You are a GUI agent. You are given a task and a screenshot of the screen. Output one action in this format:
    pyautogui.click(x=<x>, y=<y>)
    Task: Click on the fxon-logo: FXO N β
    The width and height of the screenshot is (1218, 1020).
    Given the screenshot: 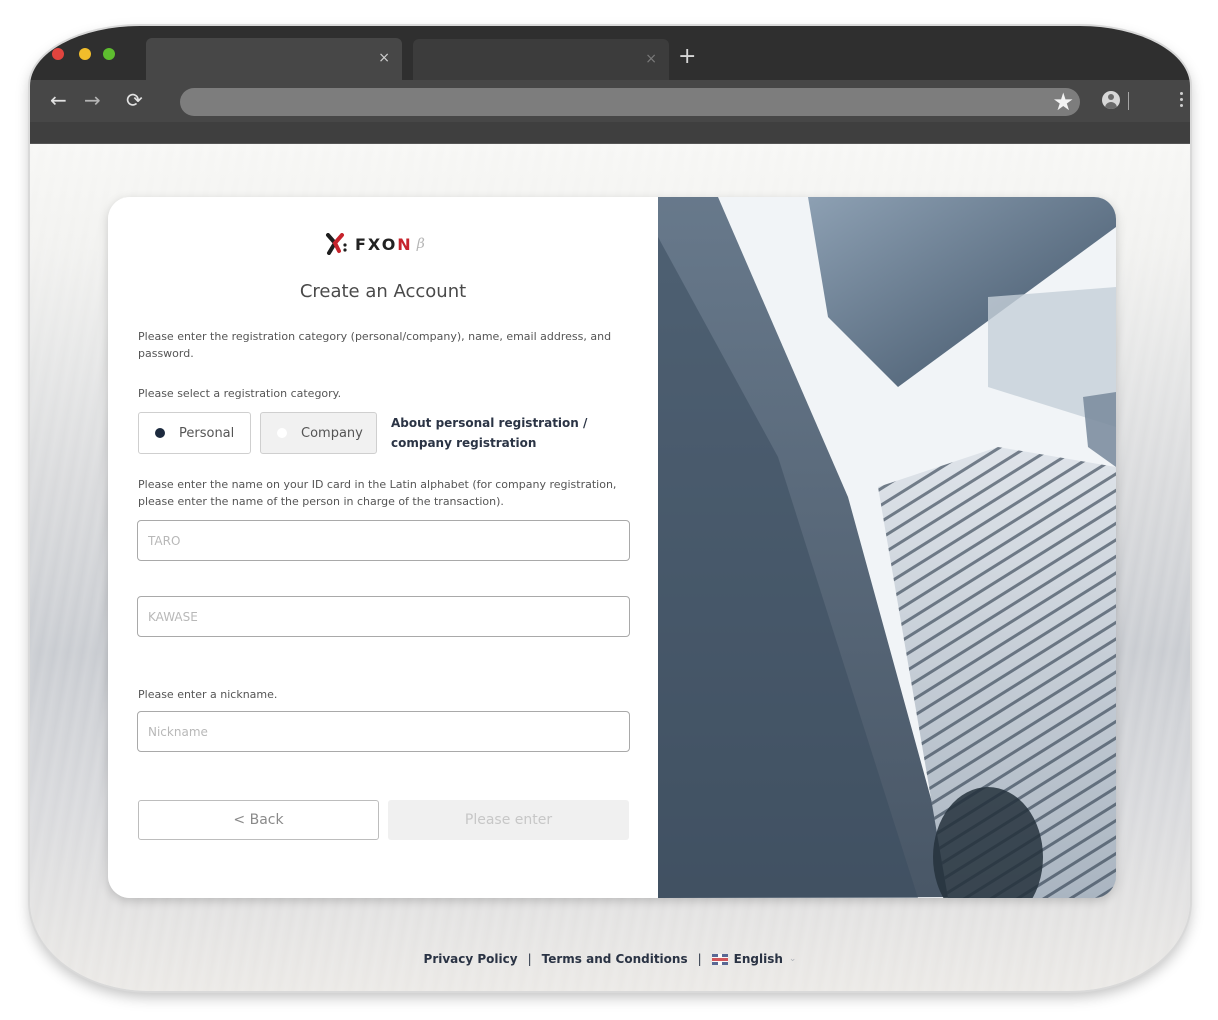 What is the action you would take?
    pyautogui.click(x=375, y=244)
    